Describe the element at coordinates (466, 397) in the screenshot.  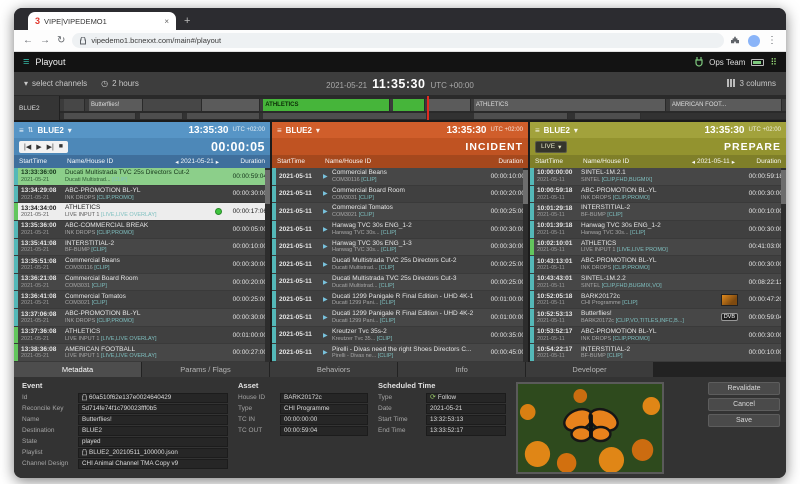
I see `field-value: ⟳ Follow` at that location.